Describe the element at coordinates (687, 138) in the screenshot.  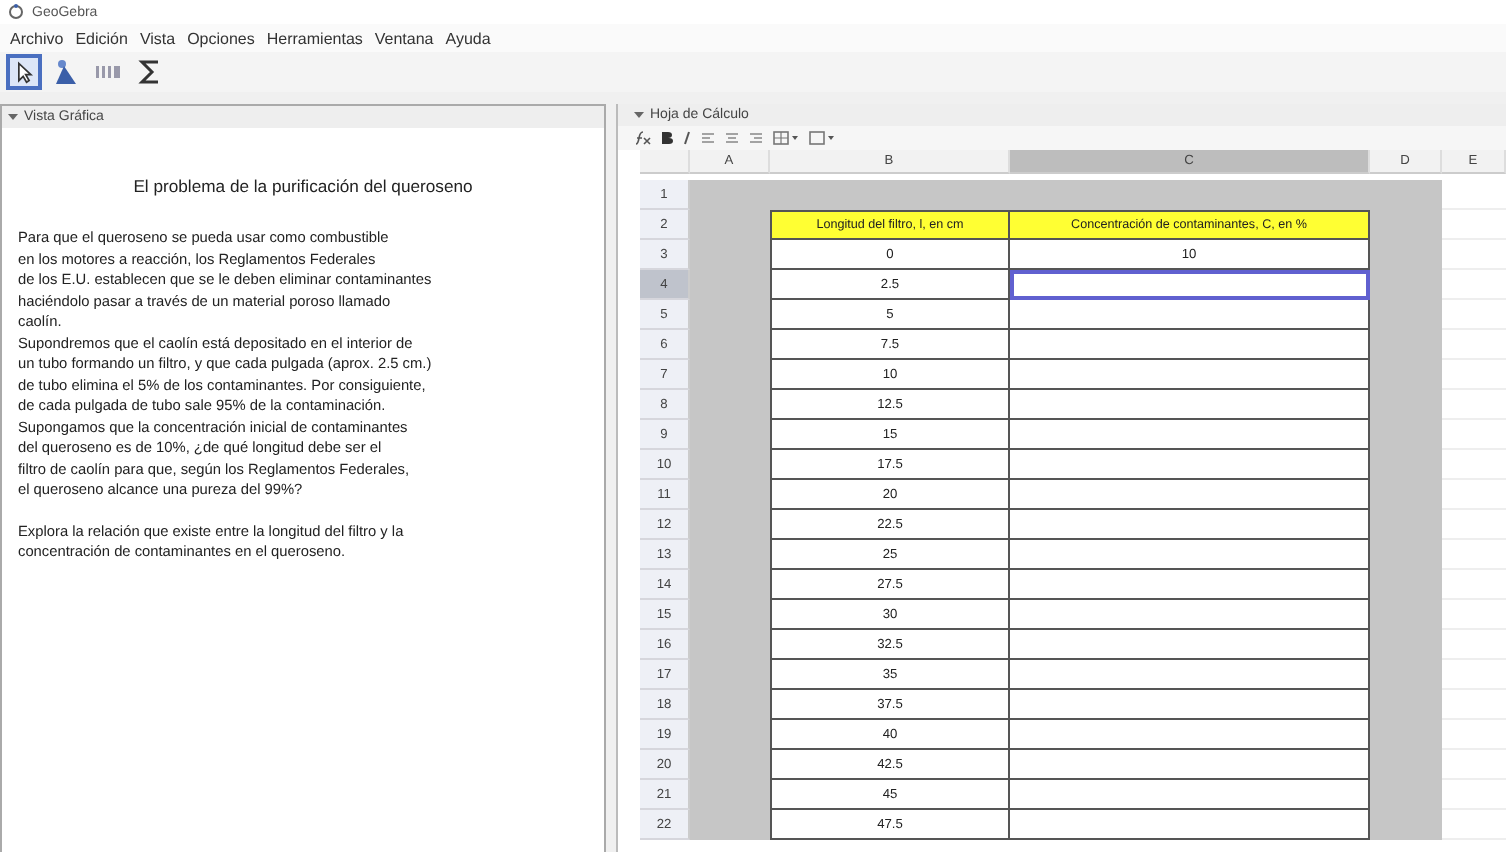
I see `italic-icon` at that location.